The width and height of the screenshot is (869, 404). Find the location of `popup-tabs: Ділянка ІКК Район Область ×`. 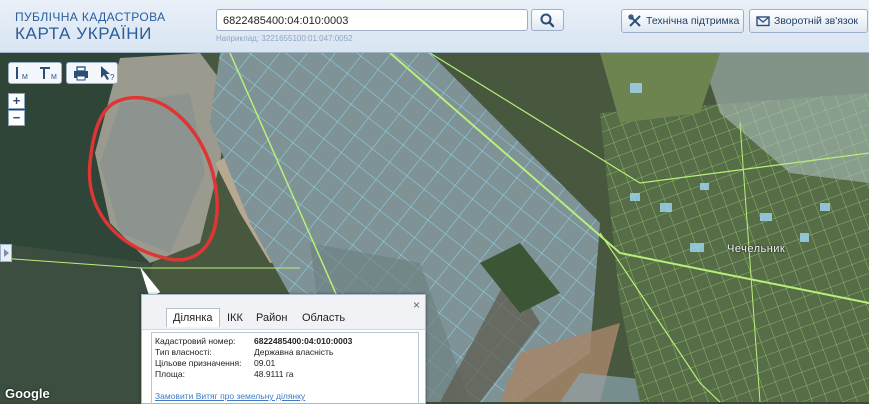

popup-tabs: Ділянка ІКК Район Область × is located at coordinates (283, 312).